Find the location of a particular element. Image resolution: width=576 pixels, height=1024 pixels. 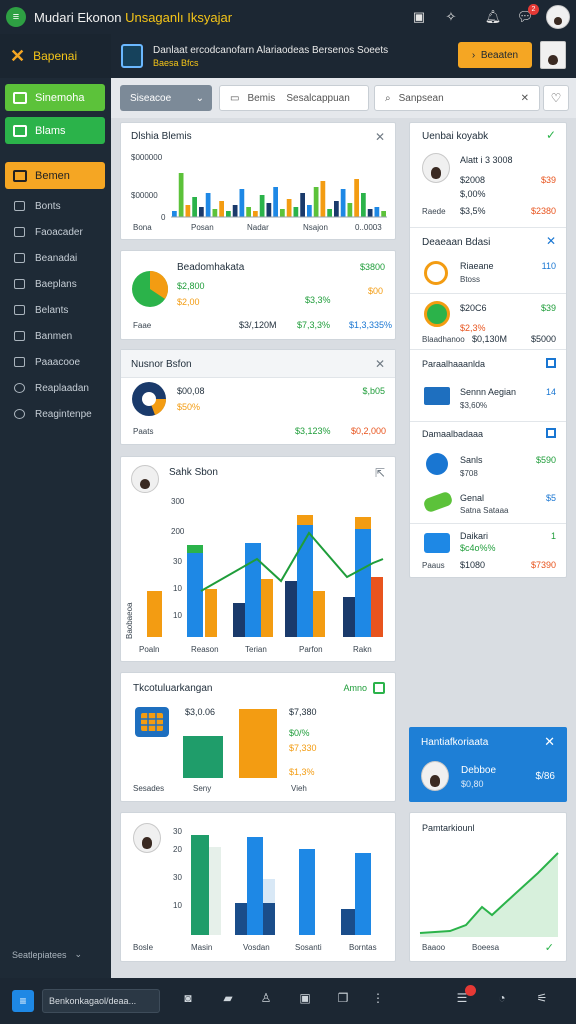

card-title: Tkcotuluarkangan is located at coordinates (173, 688).